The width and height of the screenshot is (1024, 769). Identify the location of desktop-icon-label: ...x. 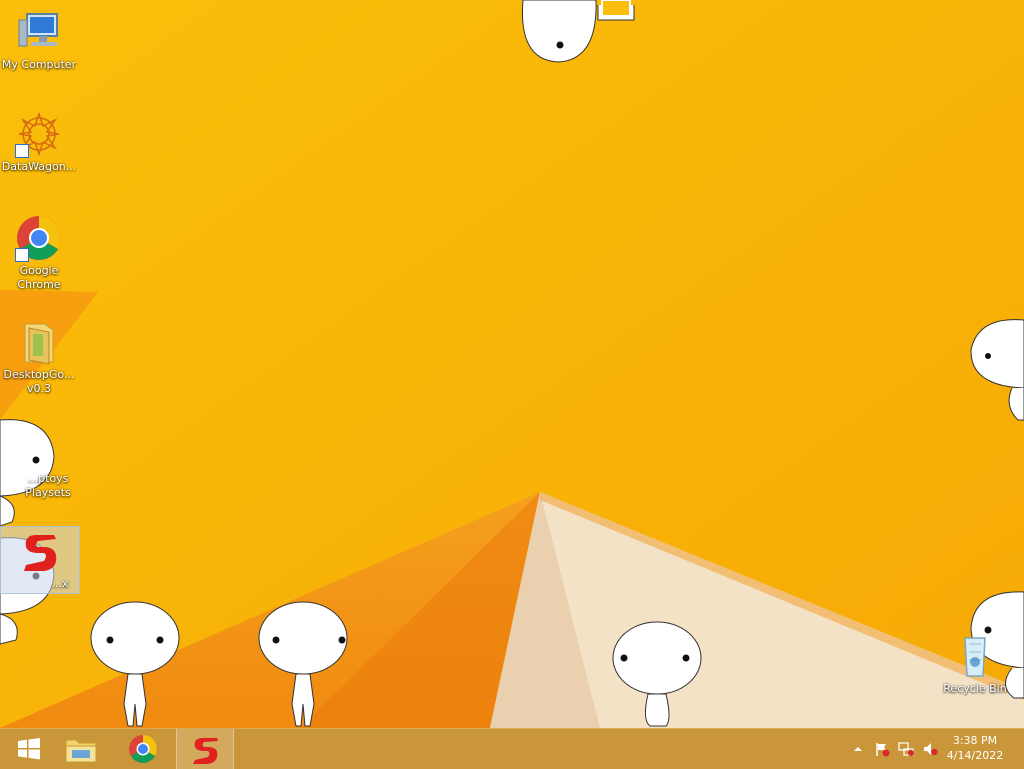
(60, 583).